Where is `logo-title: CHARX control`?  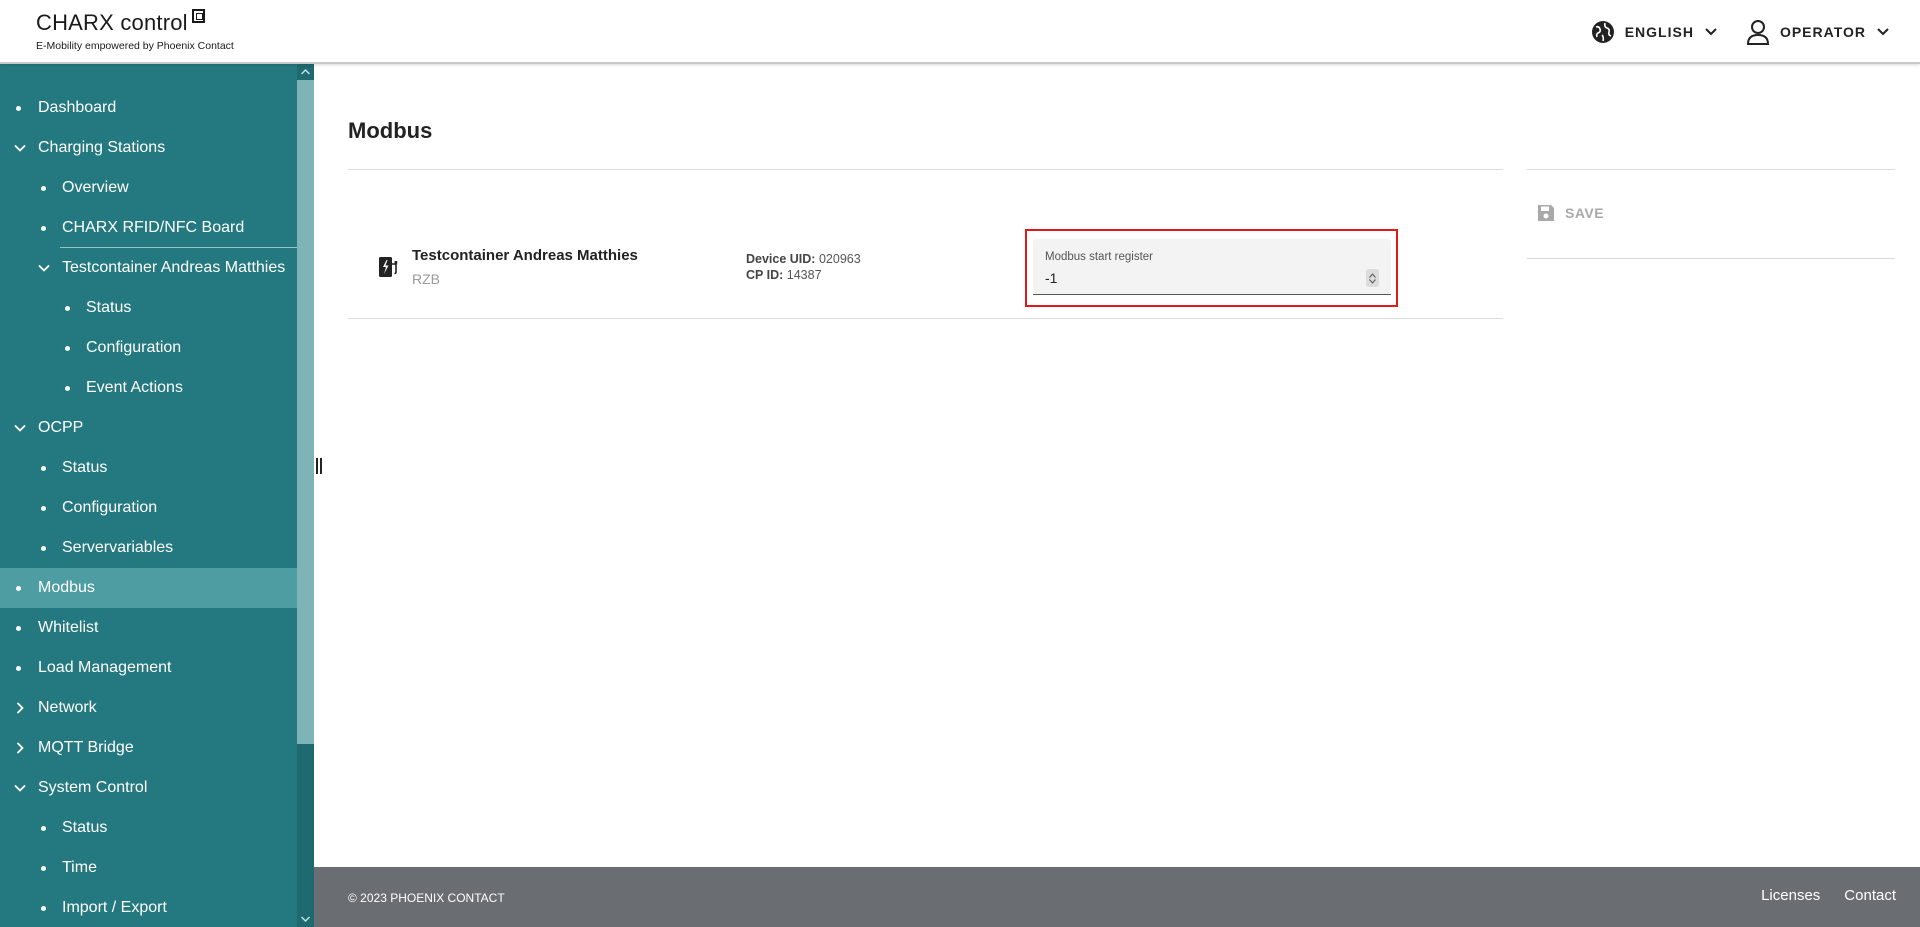 logo-title: CHARX control is located at coordinates (112, 22).